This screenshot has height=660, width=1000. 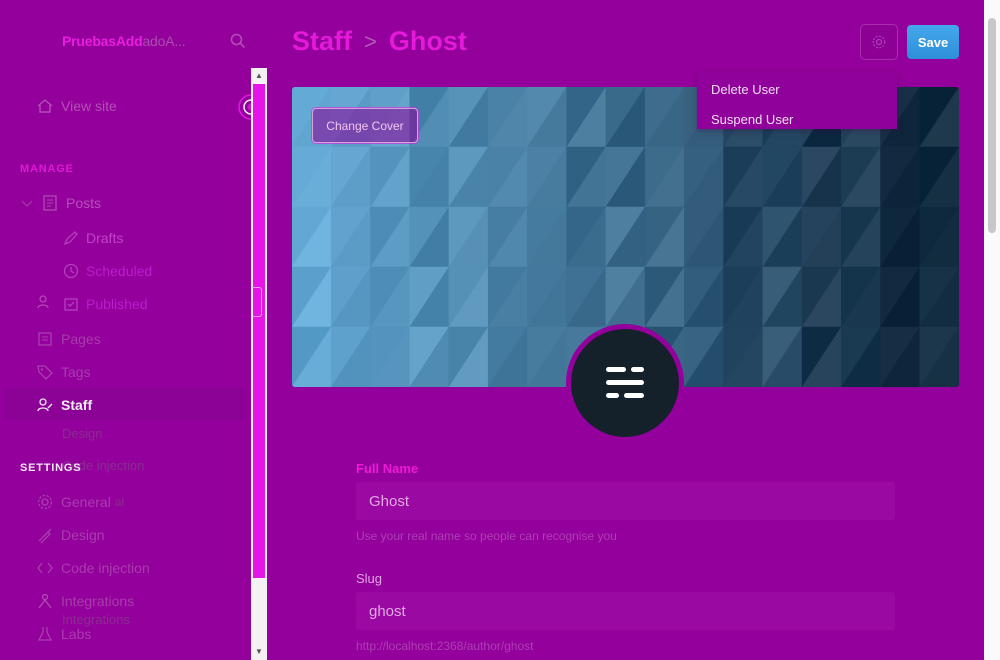 I want to click on nav-posts: Posts, so click(x=60, y=203).